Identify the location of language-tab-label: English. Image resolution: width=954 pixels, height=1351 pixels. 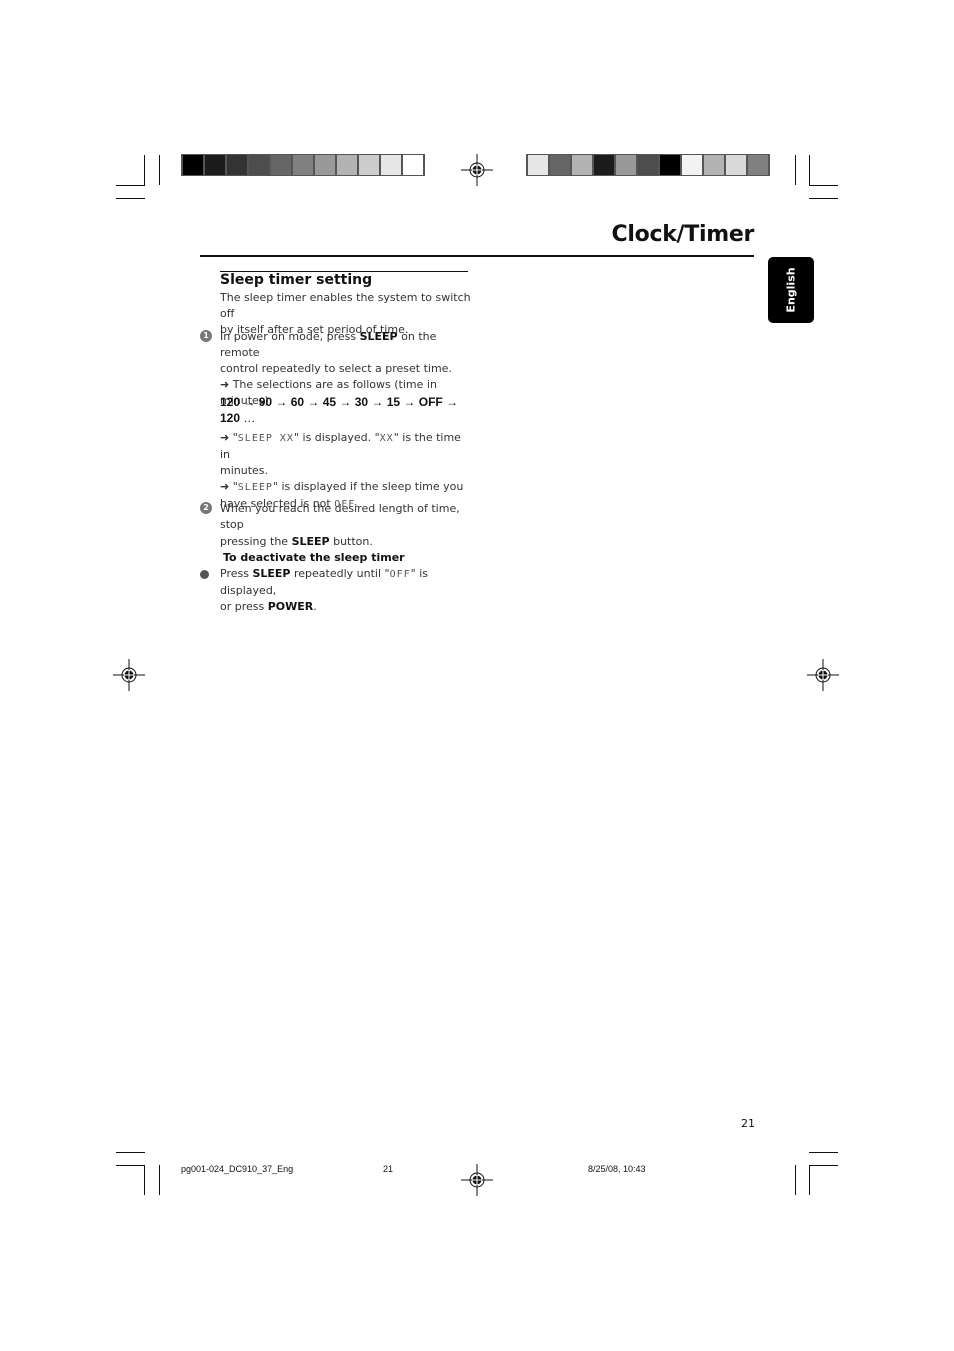
(791, 290).